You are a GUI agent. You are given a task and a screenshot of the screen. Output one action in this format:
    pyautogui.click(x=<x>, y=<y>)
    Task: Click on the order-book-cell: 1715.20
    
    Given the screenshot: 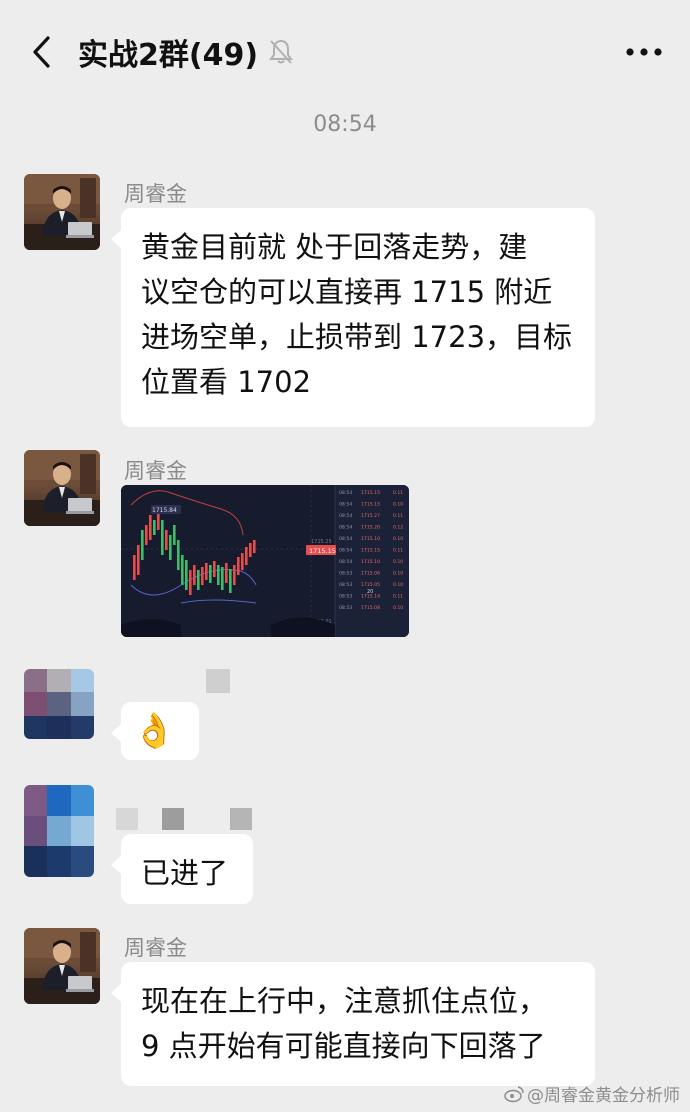 What is the action you would take?
    pyautogui.click(x=370, y=528)
    